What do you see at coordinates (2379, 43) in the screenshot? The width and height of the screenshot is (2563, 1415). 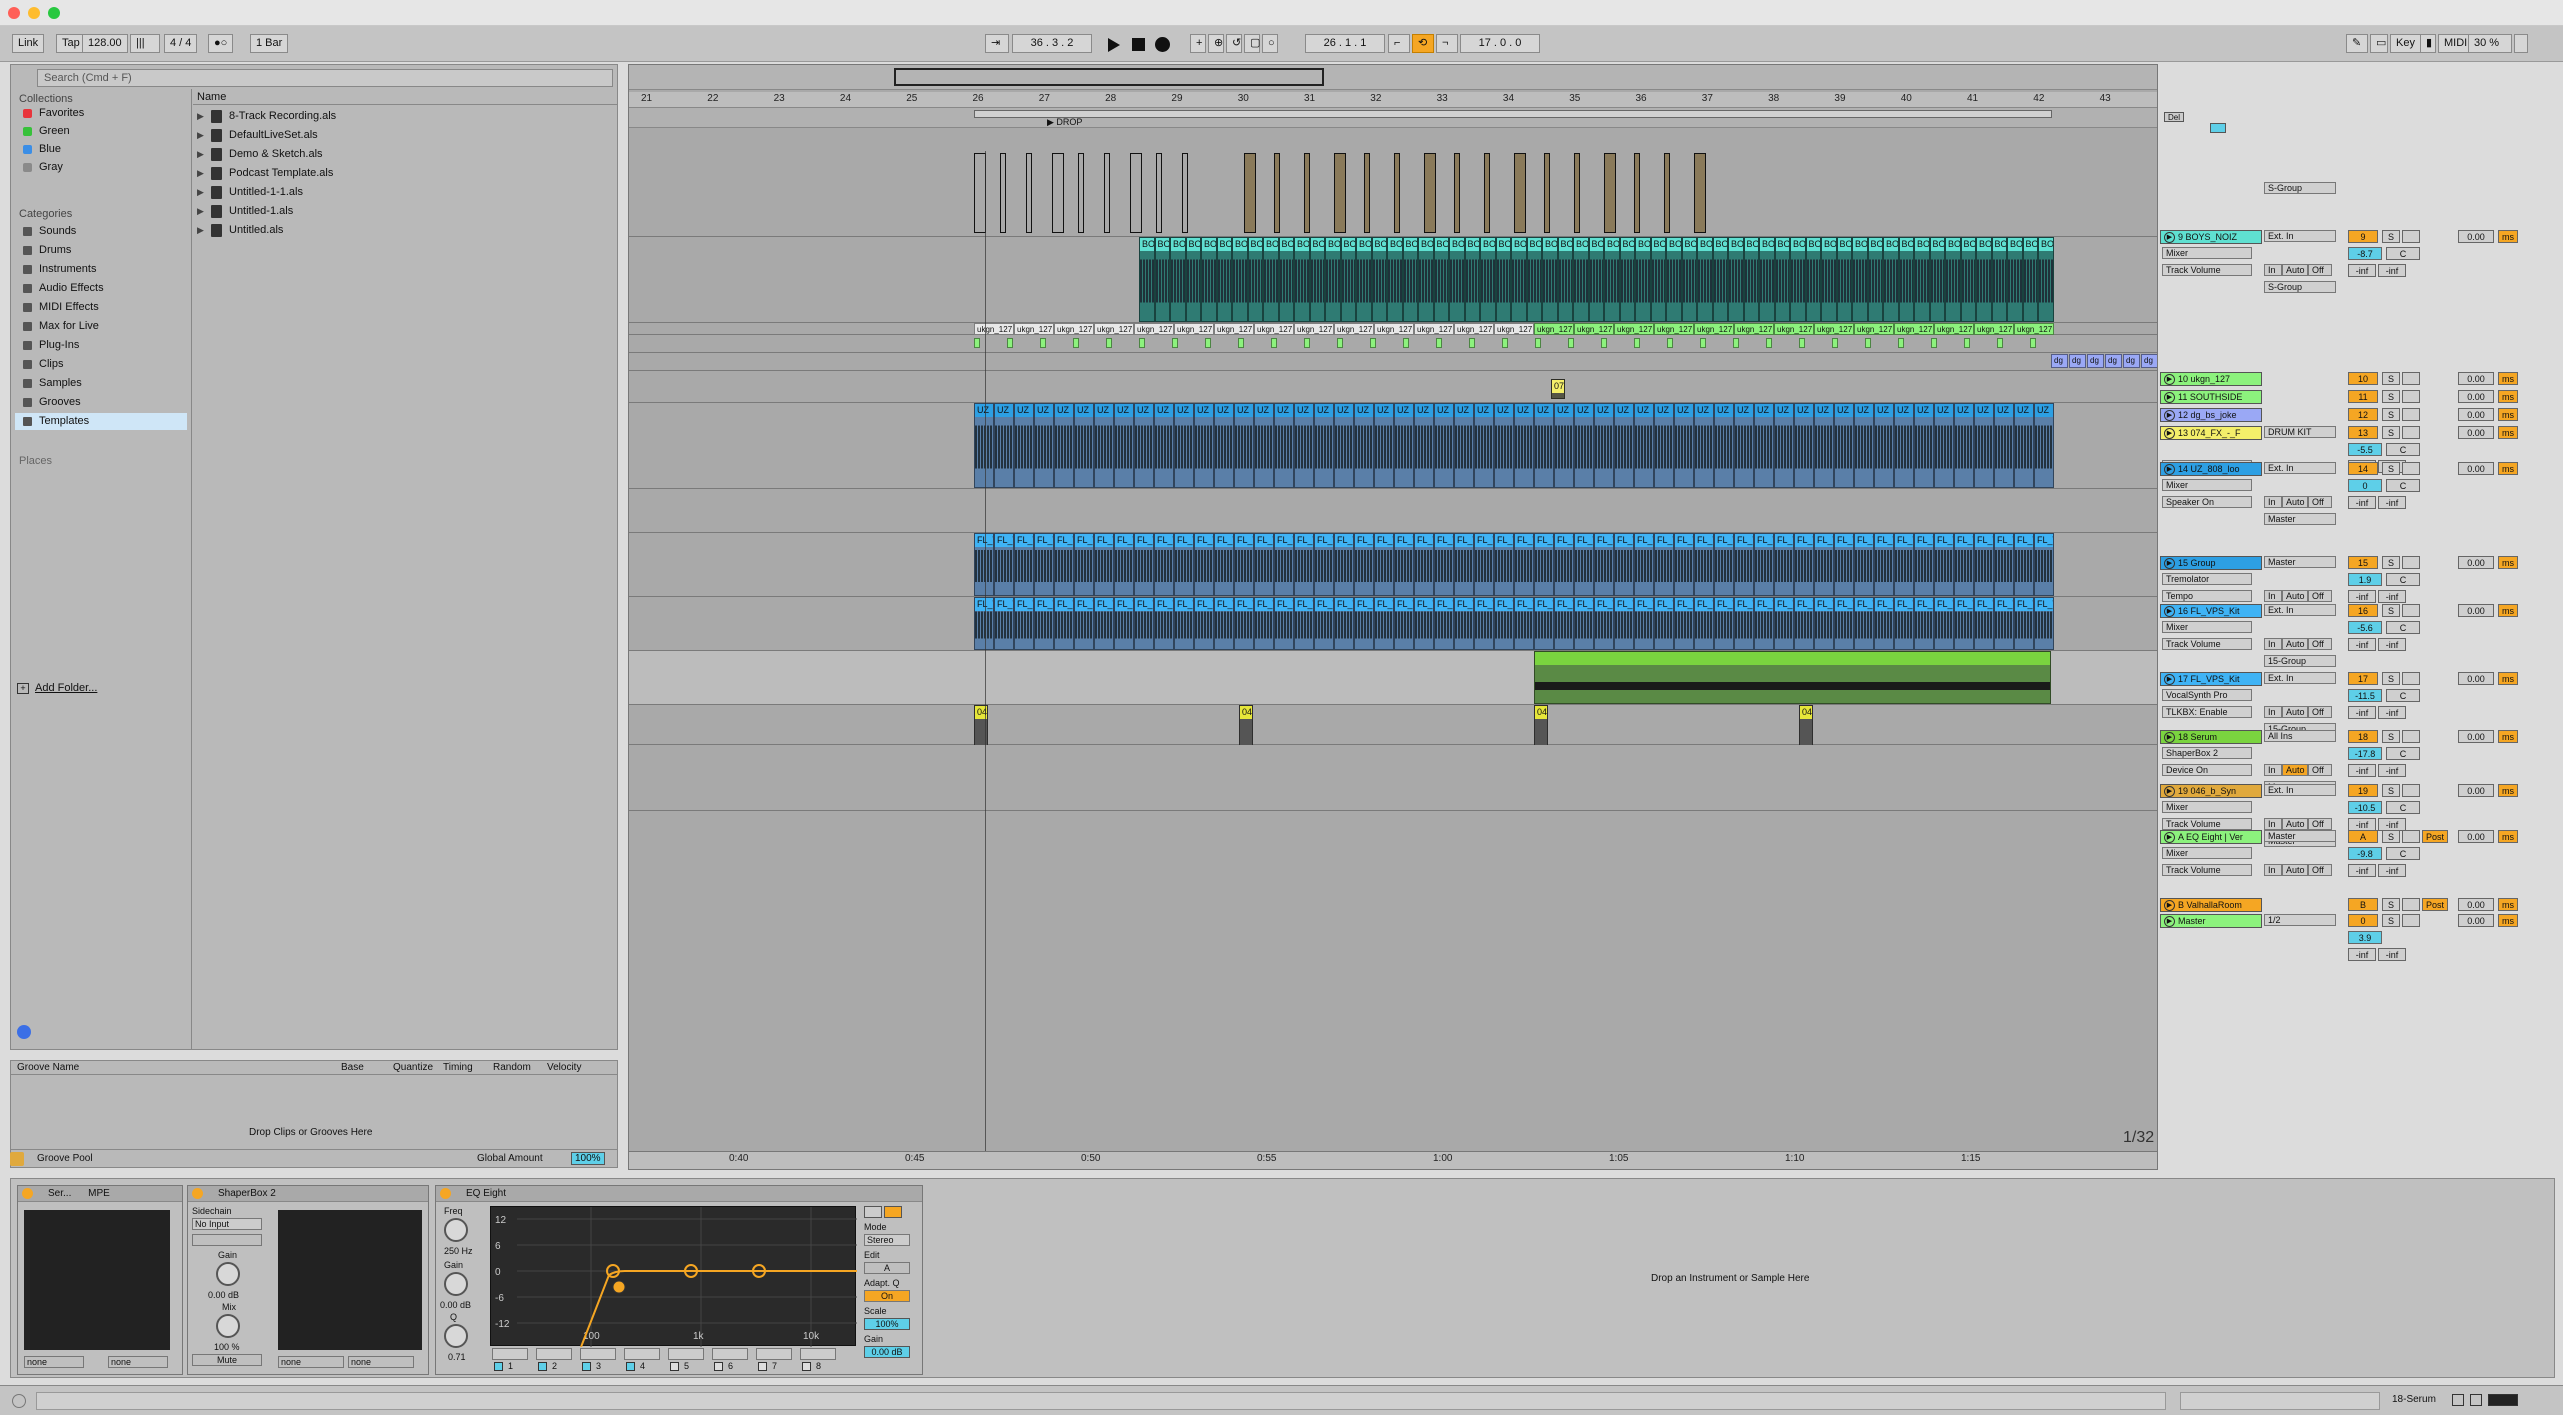 I see `computer-midi-keyboard-button: ▭` at bounding box center [2379, 43].